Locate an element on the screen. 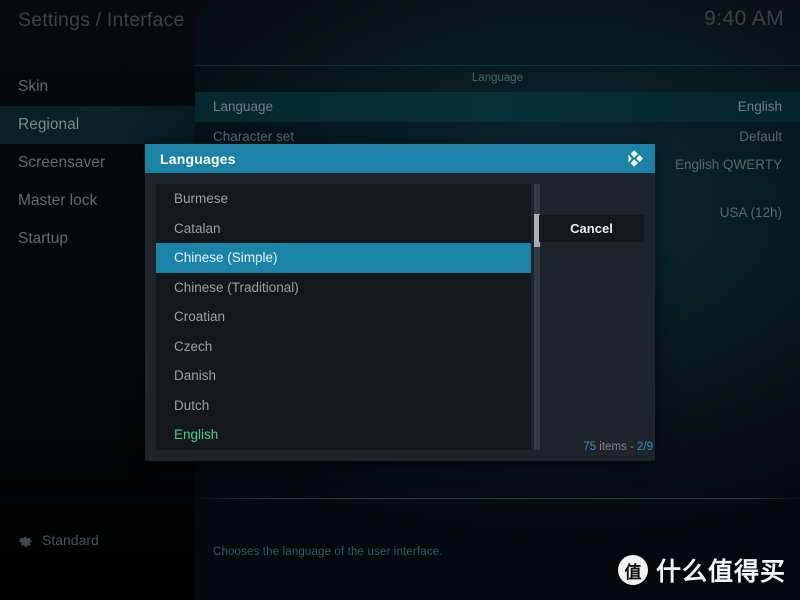  item-count-number: 75 is located at coordinates (590, 447).